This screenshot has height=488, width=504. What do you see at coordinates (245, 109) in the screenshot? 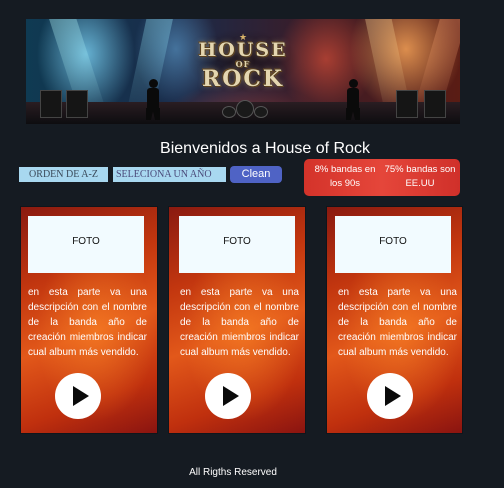
I see `drum-kit` at bounding box center [245, 109].